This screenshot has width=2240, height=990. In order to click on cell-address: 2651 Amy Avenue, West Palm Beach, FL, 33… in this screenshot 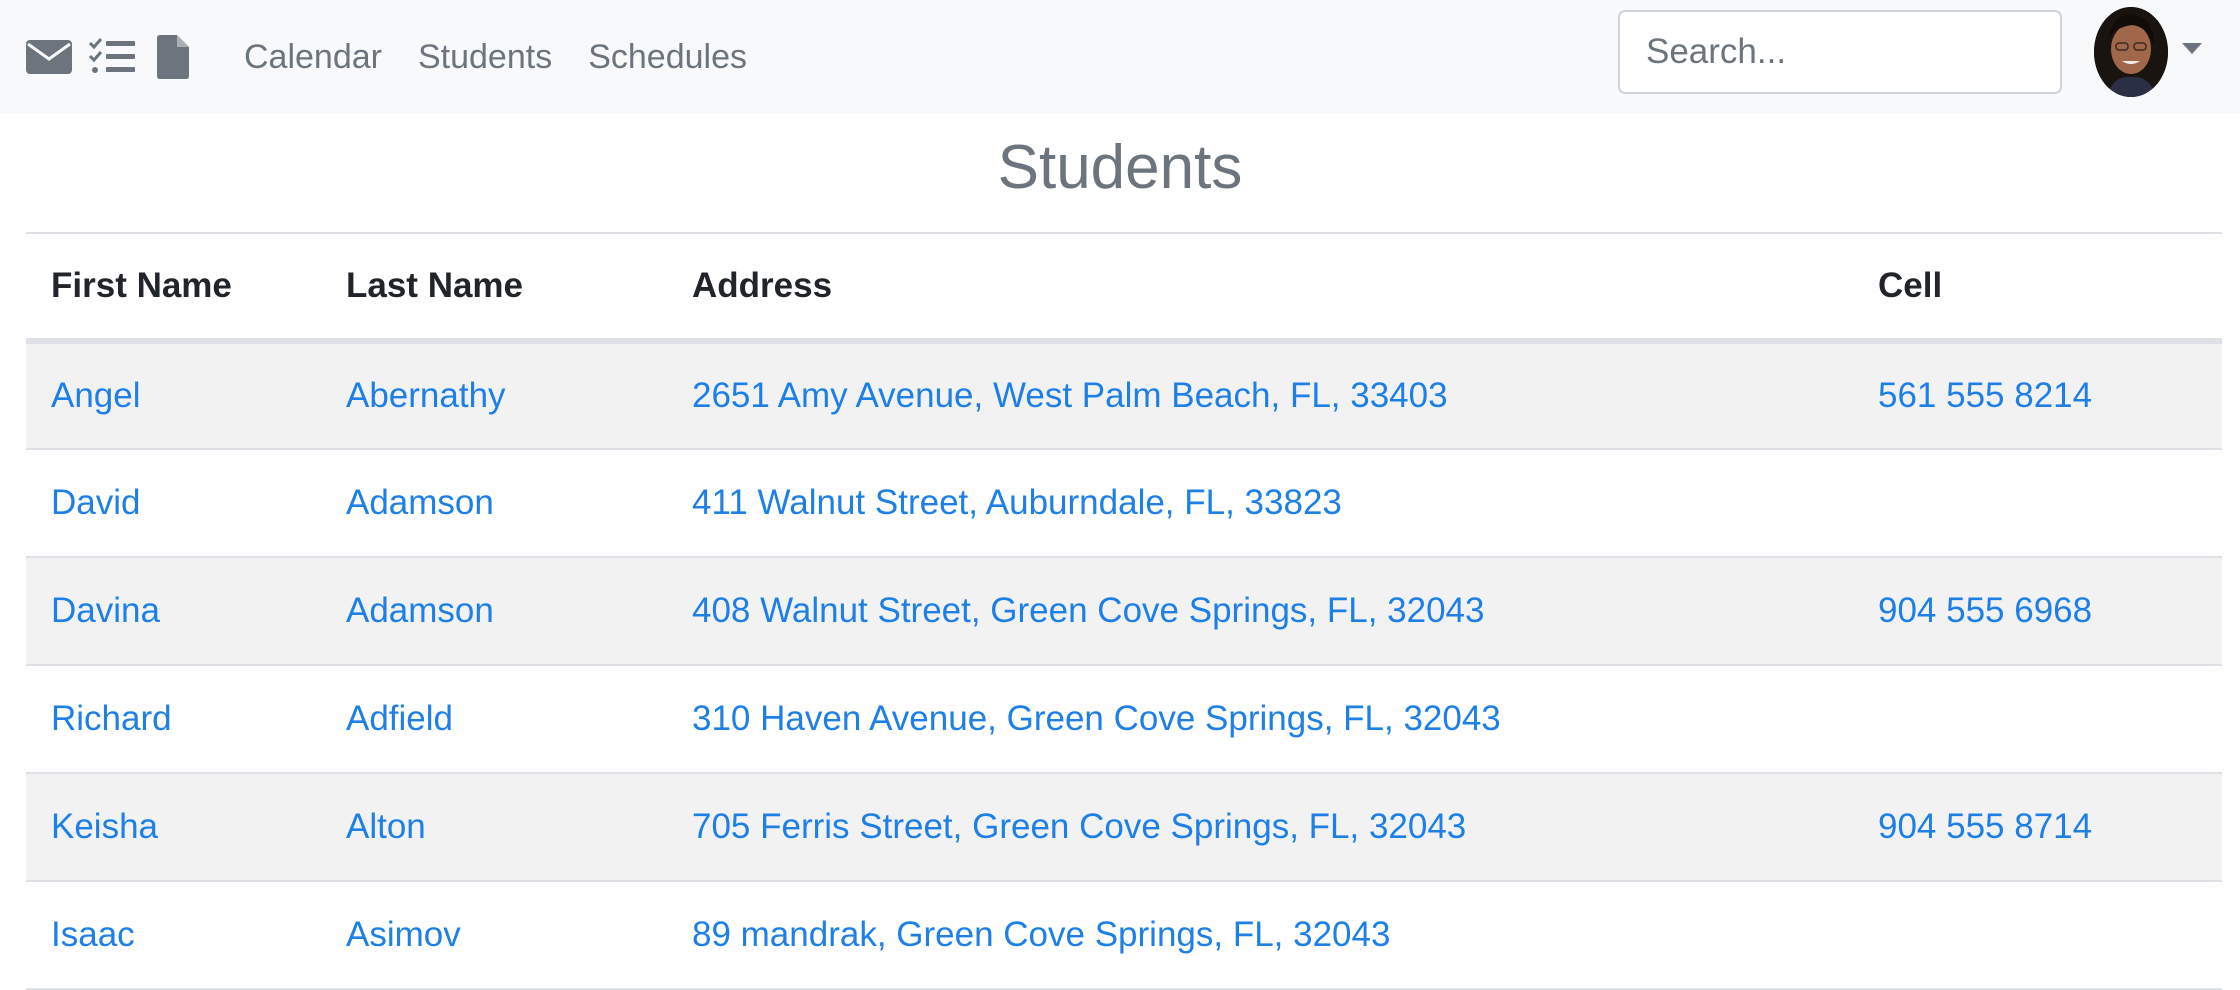, I will do `click(1260, 395)`.